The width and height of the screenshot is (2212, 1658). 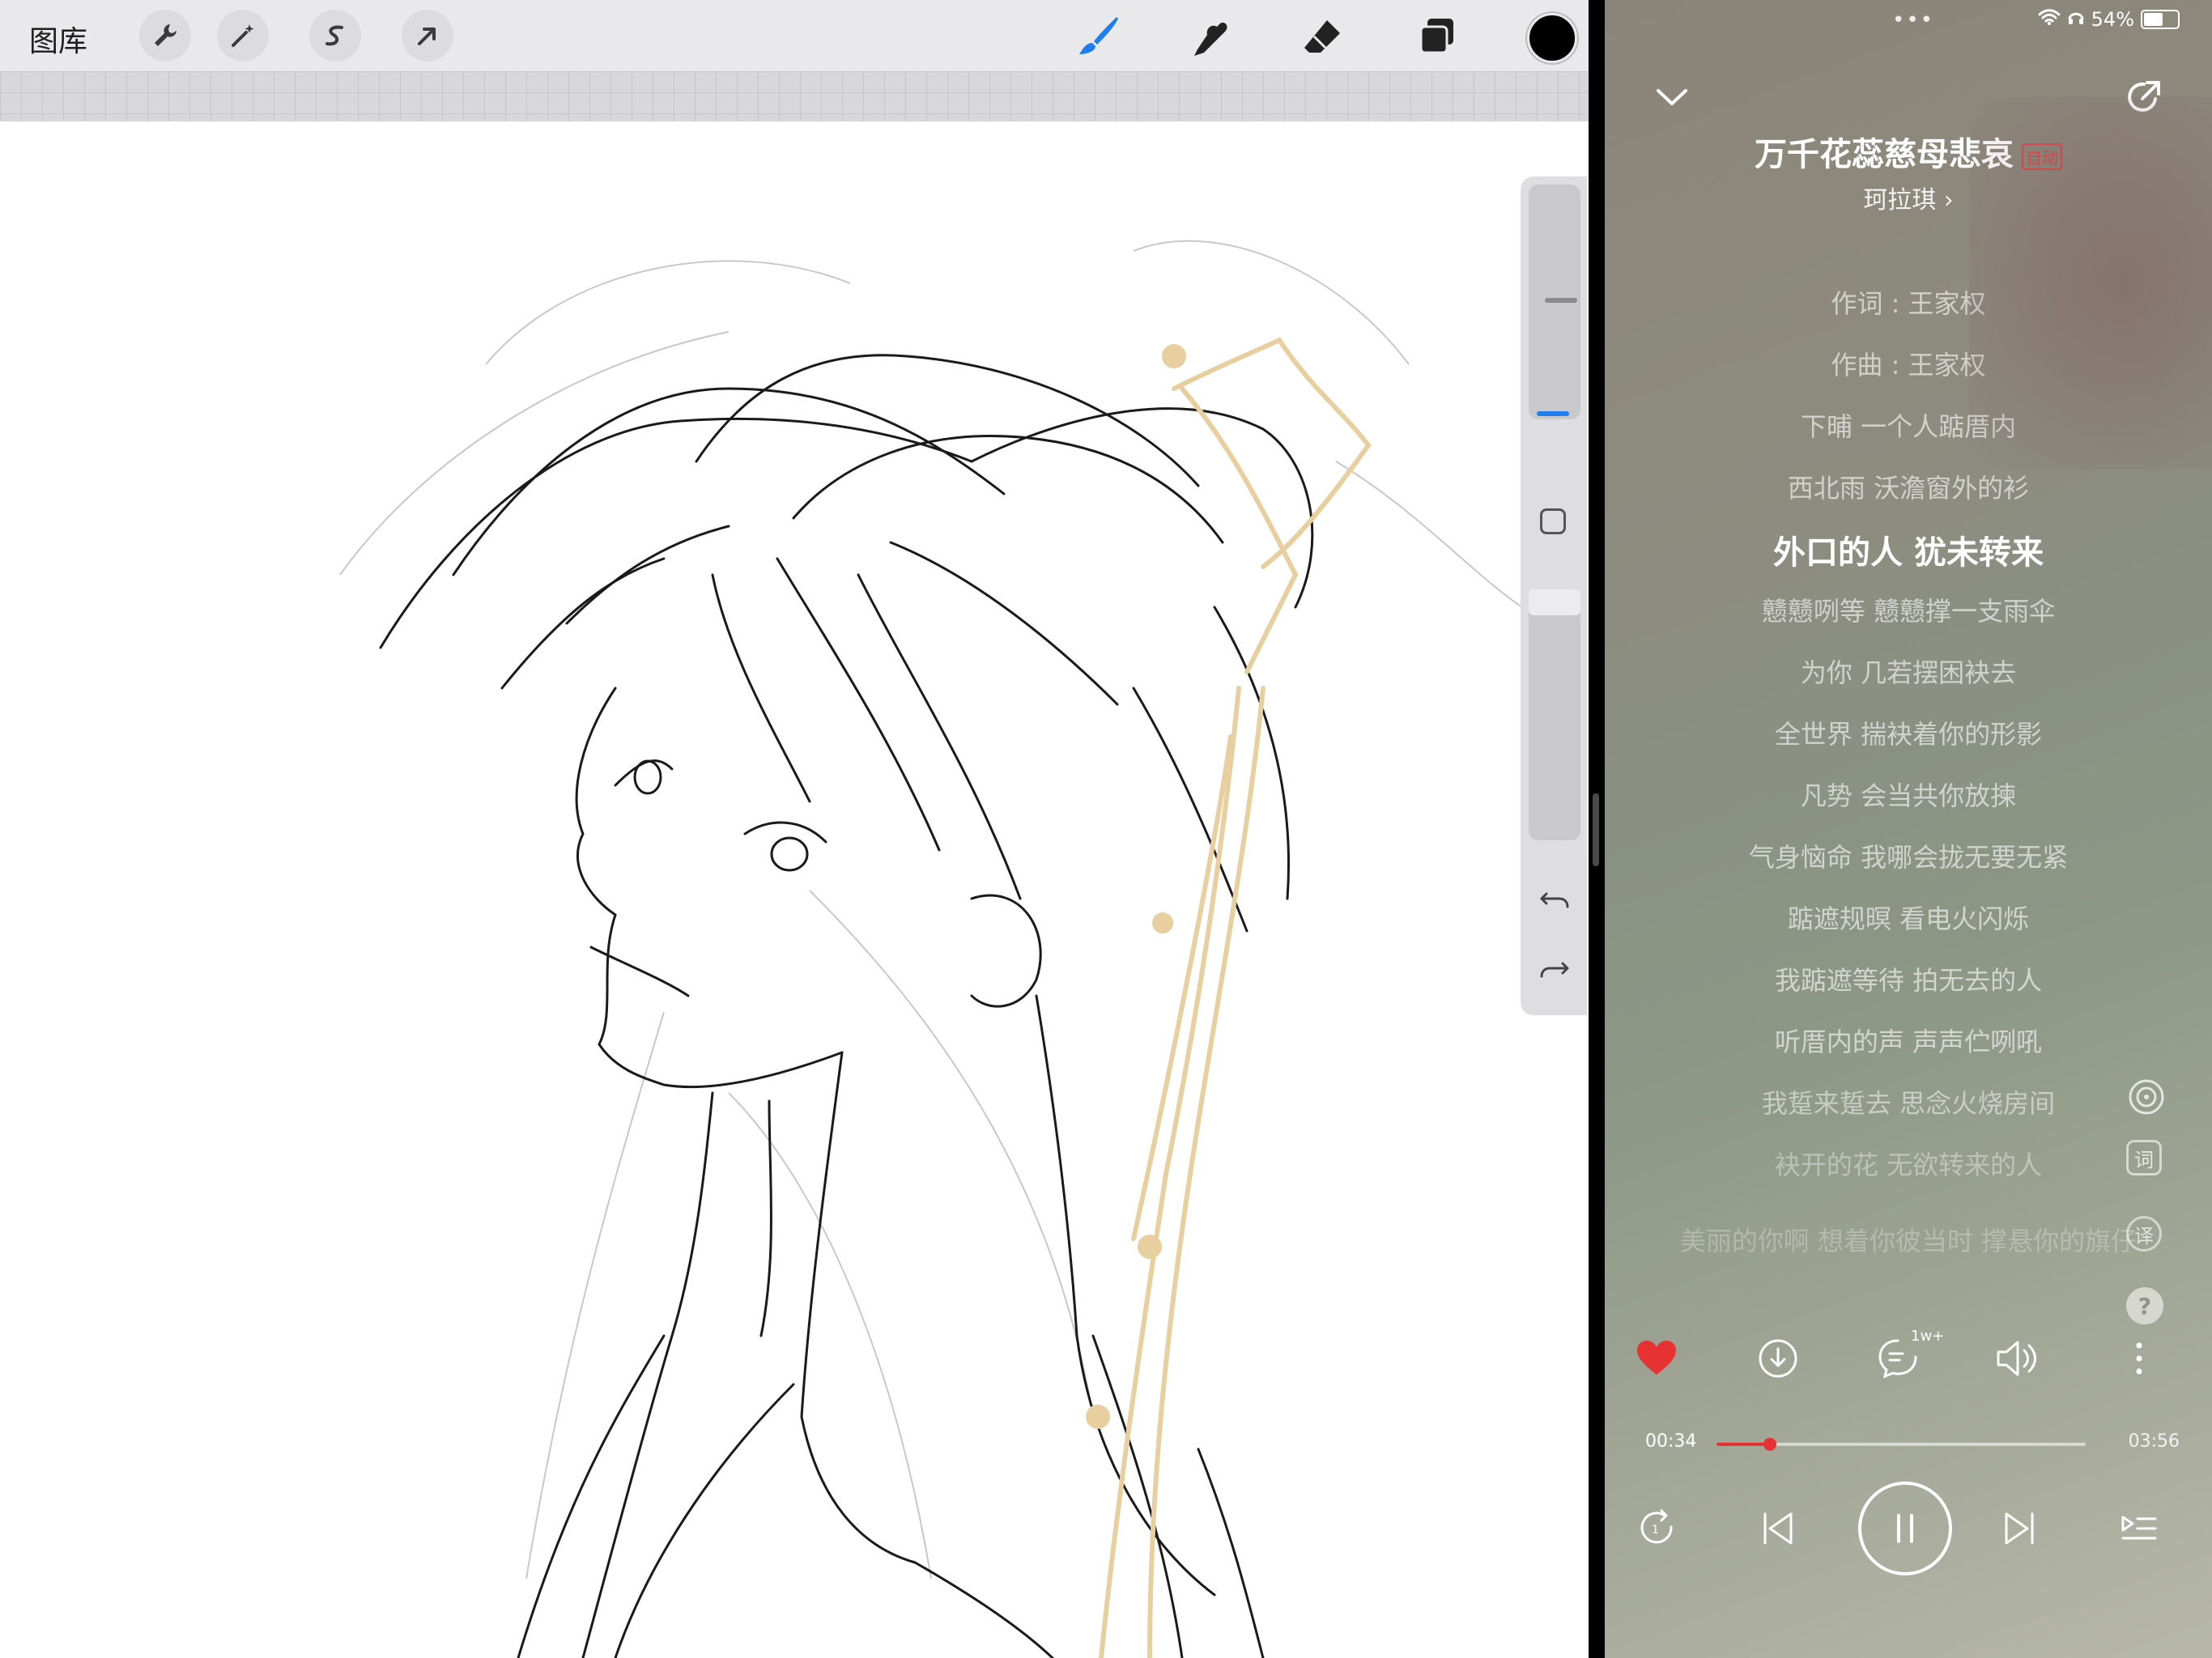 I want to click on progress-fill, so click(x=1743, y=1444).